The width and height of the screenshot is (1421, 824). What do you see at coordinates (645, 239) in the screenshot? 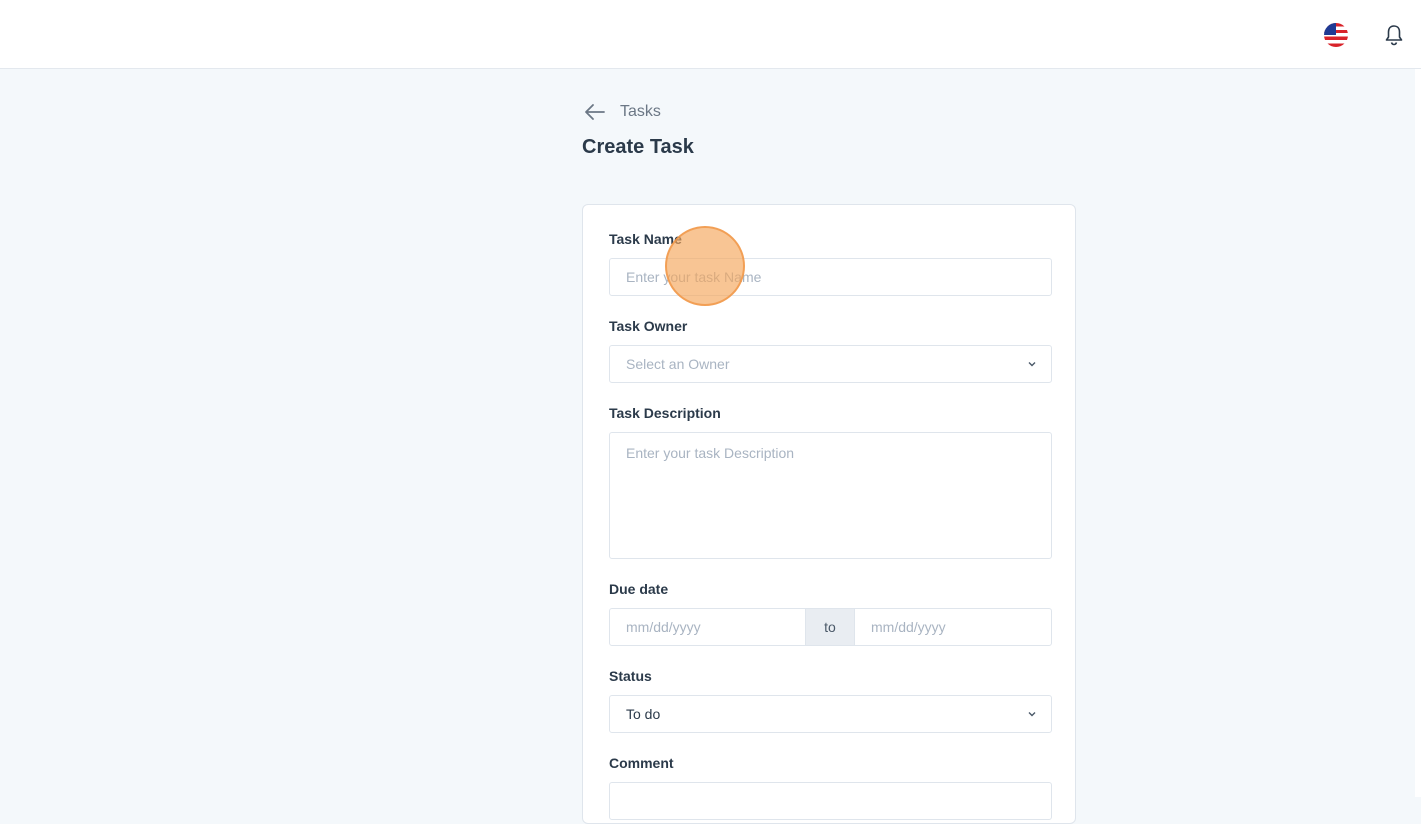
I see `task-name-label: Task Name` at bounding box center [645, 239].